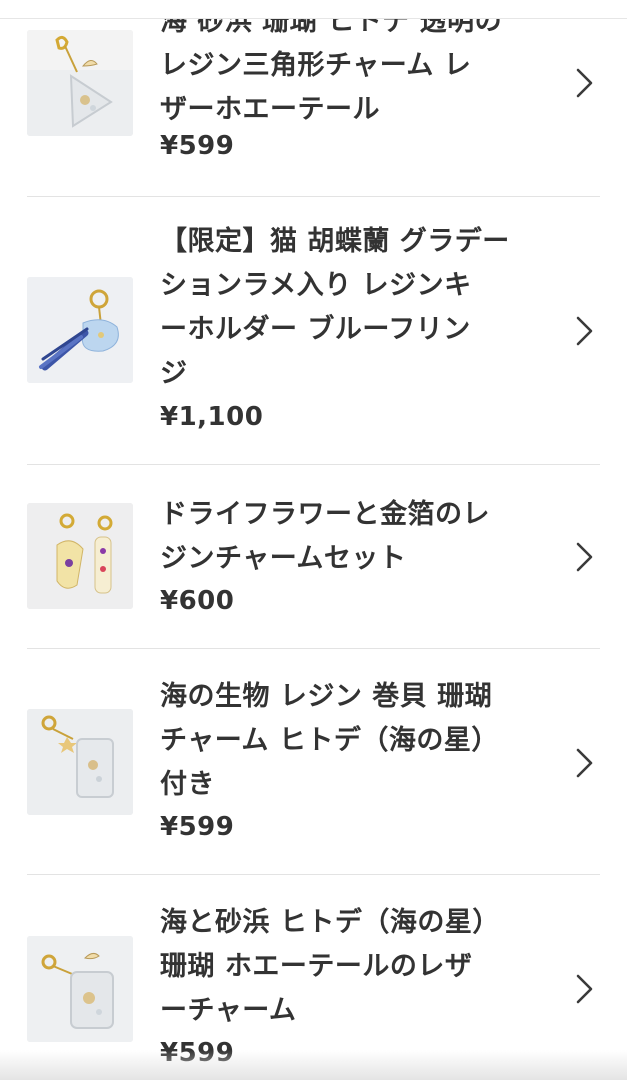 The image size is (627, 1080). Describe the element at coordinates (326, 696) in the screenshot. I see `product-title-line: 海の生物 レジン 巻貝 珊瑚` at that location.